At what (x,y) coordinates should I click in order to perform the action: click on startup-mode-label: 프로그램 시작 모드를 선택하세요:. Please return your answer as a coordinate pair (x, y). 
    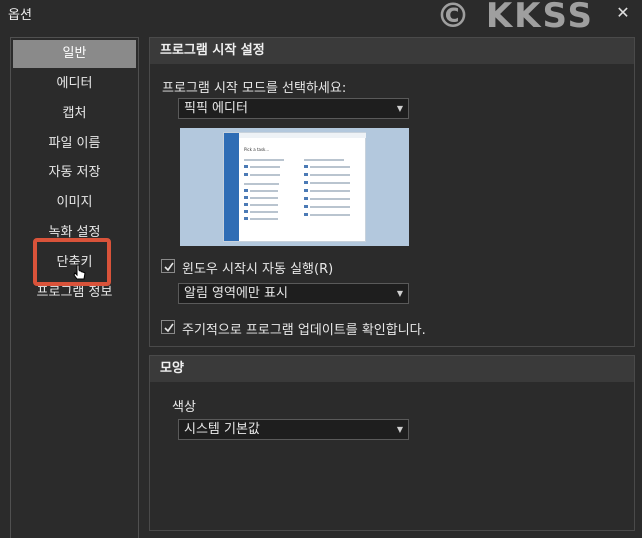
    Looking at the image, I should click on (254, 88).